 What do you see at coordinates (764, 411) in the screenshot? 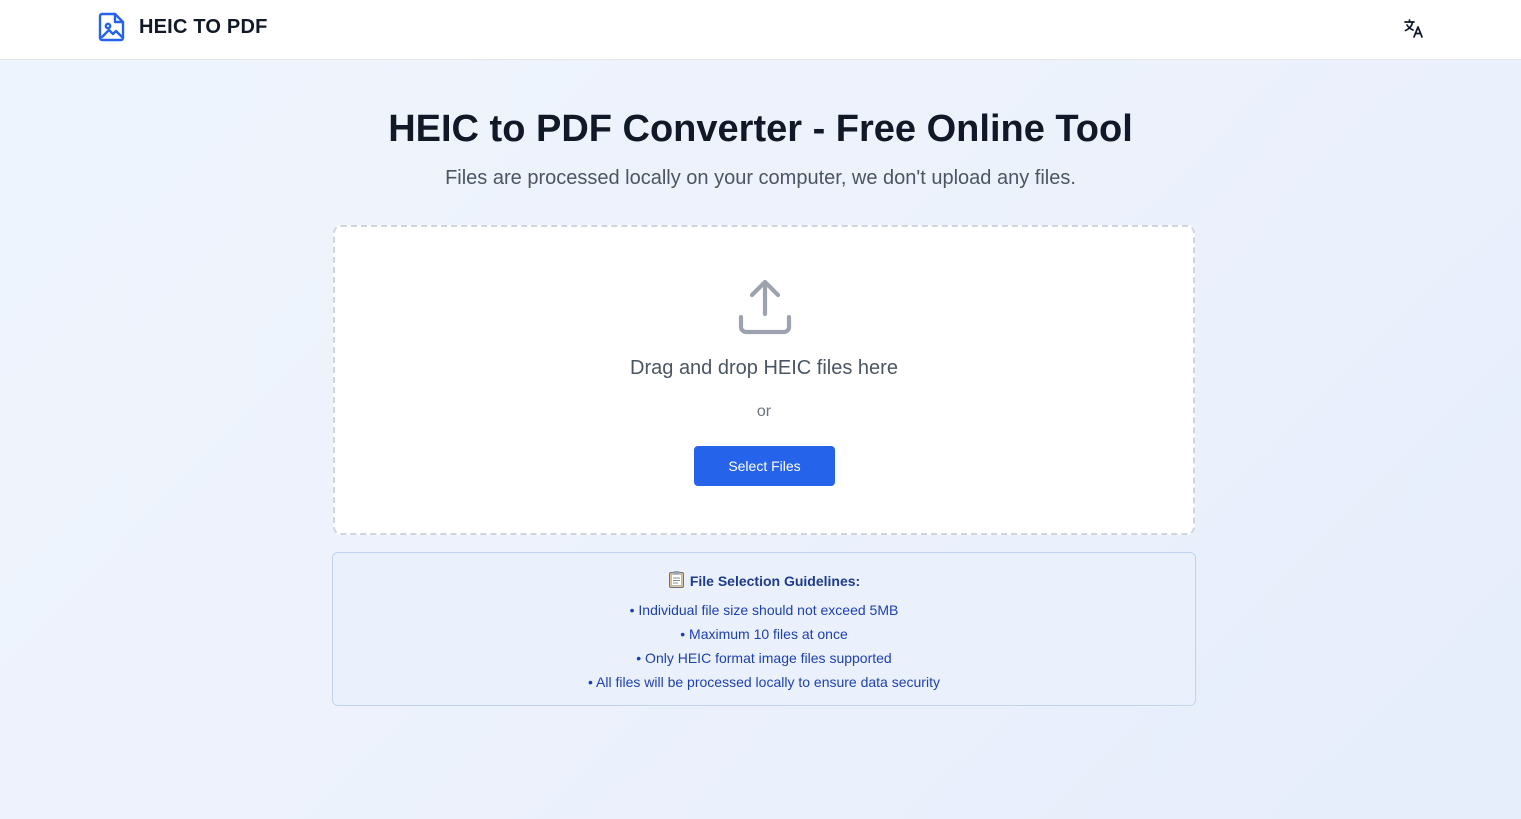
I see `or-divider-text: or` at bounding box center [764, 411].